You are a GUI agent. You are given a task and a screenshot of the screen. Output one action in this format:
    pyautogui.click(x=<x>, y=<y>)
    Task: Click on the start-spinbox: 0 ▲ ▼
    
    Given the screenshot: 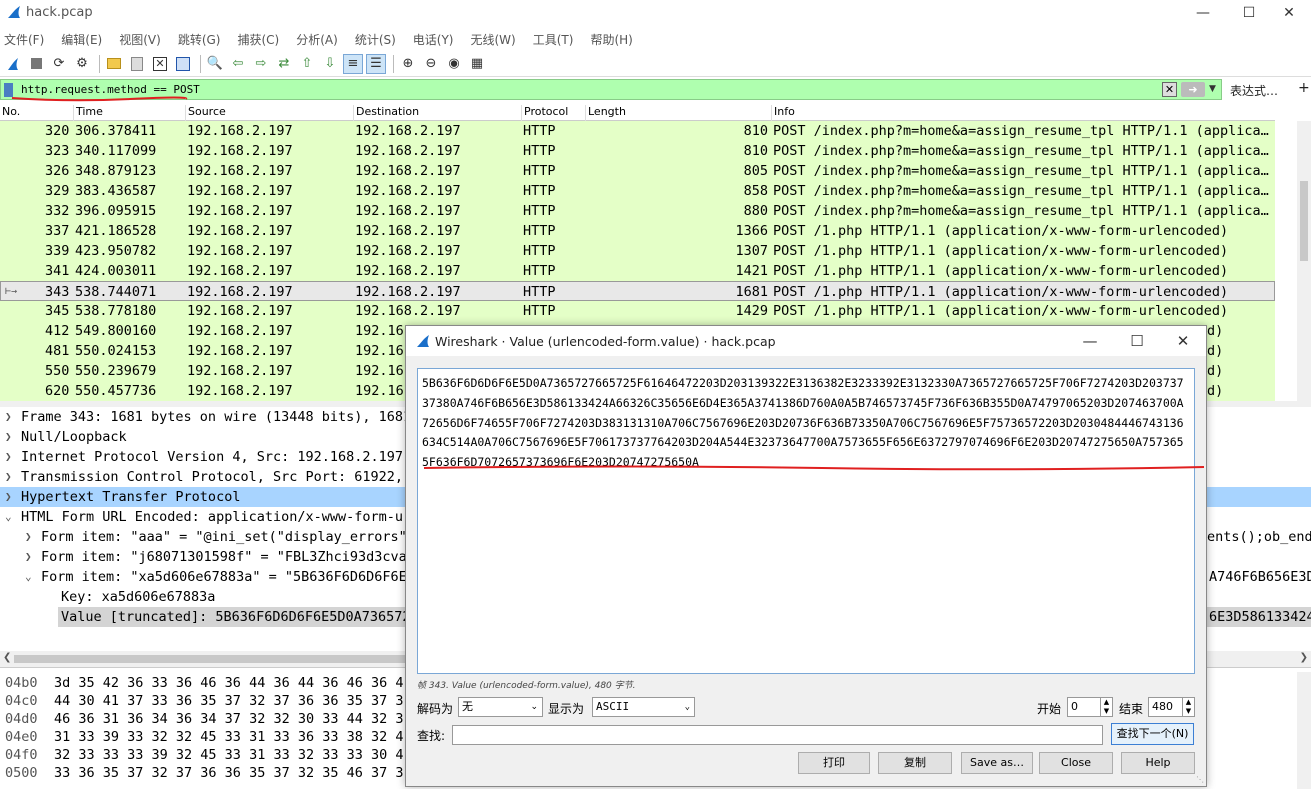 What is the action you would take?
    pyautogui.click(x=1090, y=707)
    